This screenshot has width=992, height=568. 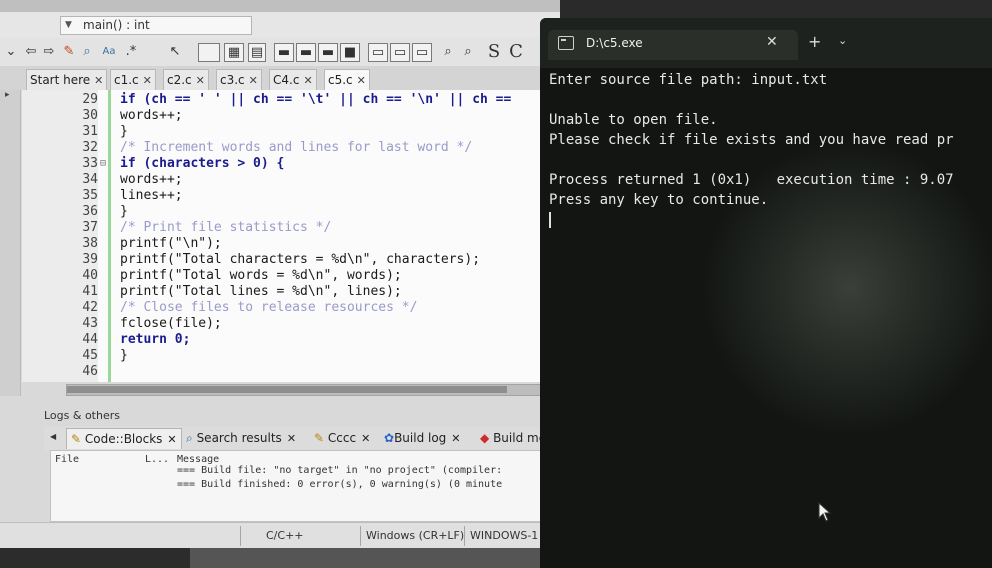 What do you see at coordinates (87, 51) in the screenshot?
I see `find-icon: ⌕` at bounding box center [87, 51].